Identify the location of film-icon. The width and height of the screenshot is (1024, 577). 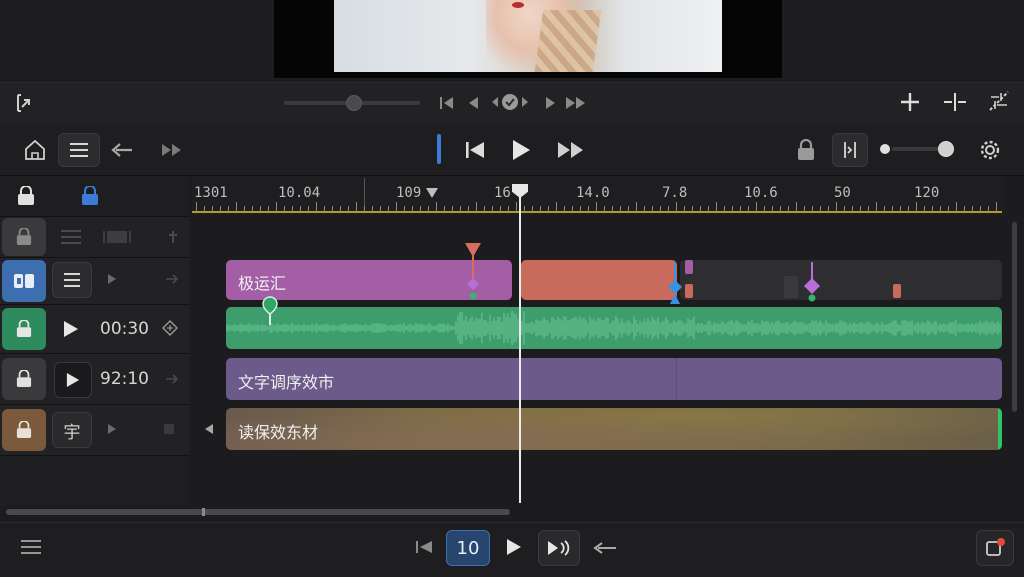
(117, 237).